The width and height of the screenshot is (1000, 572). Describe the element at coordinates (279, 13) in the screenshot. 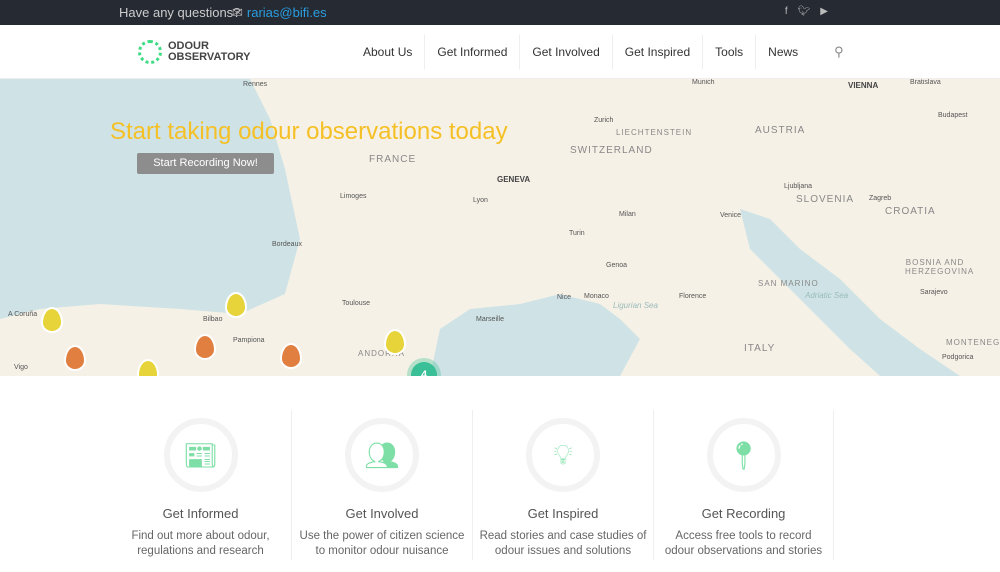

I see `email-link: ✉ rarias@bifi.es` at that location.